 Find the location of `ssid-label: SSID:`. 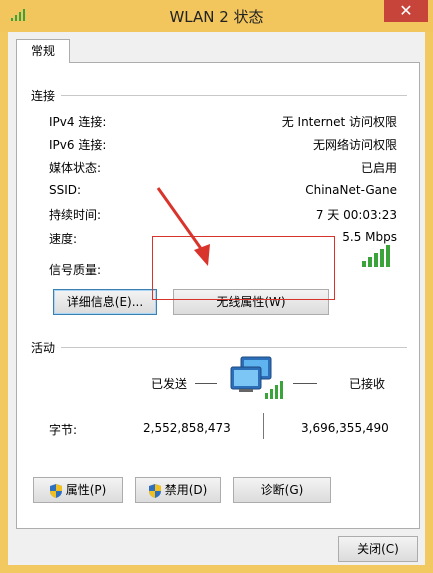

ssid-label: SSID: is located at coordinates (65, 190).